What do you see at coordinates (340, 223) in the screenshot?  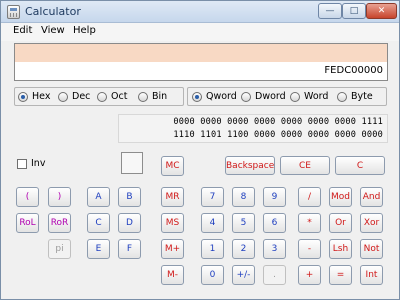 I see `or-button: Or` at bounding box center [340, 223].